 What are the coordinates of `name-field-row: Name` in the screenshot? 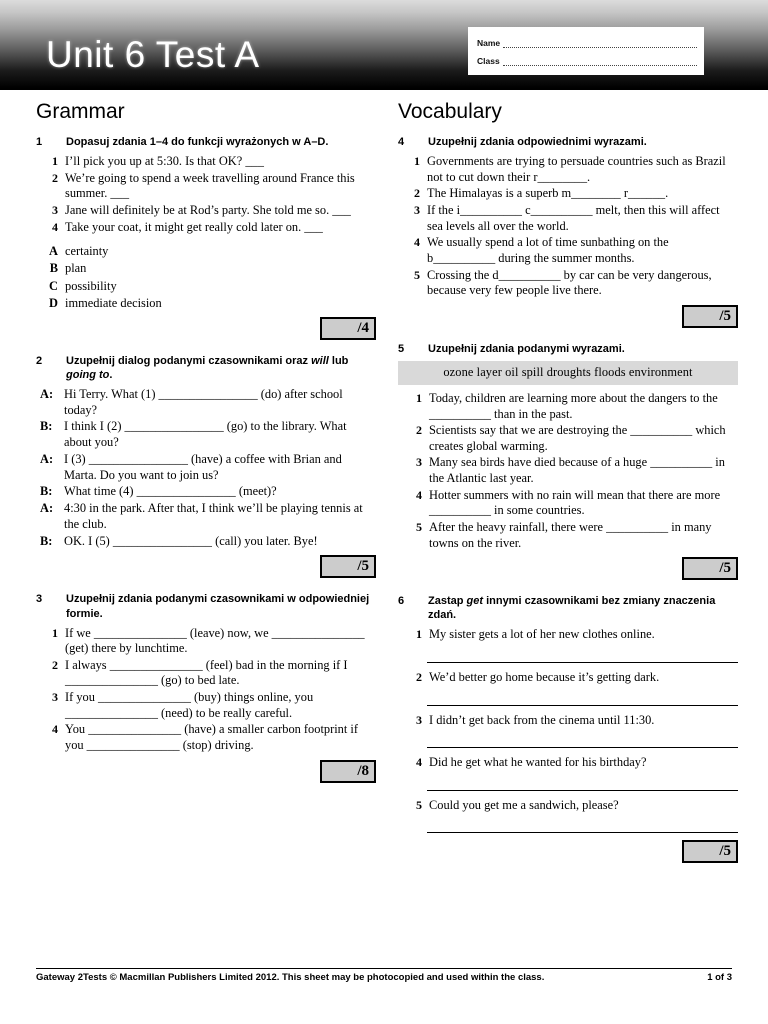 It's located at (587, 43).